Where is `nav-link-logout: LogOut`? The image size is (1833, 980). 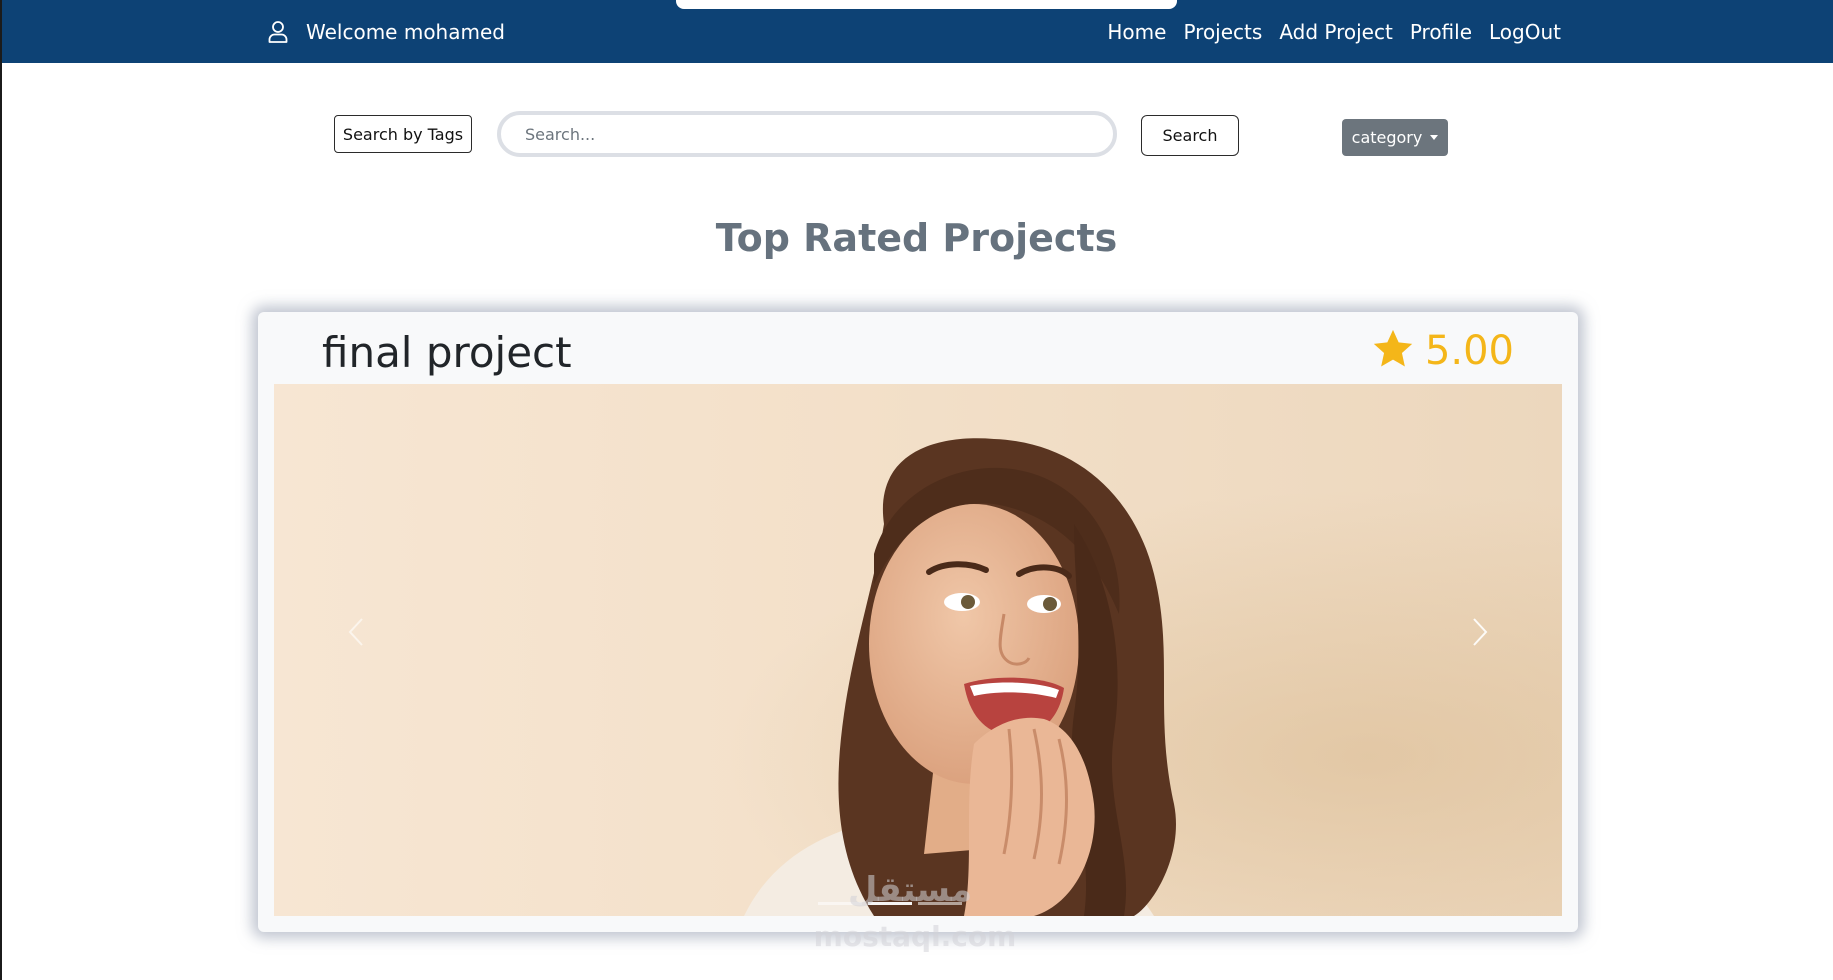 nav-link-logout: LogOut is located at coordinates (1525, 32).